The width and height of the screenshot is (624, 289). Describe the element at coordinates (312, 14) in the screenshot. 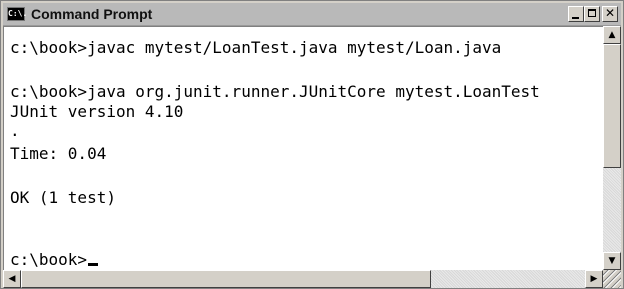

I see `title-bar: C:\. Command Prompt ✕` at that location.